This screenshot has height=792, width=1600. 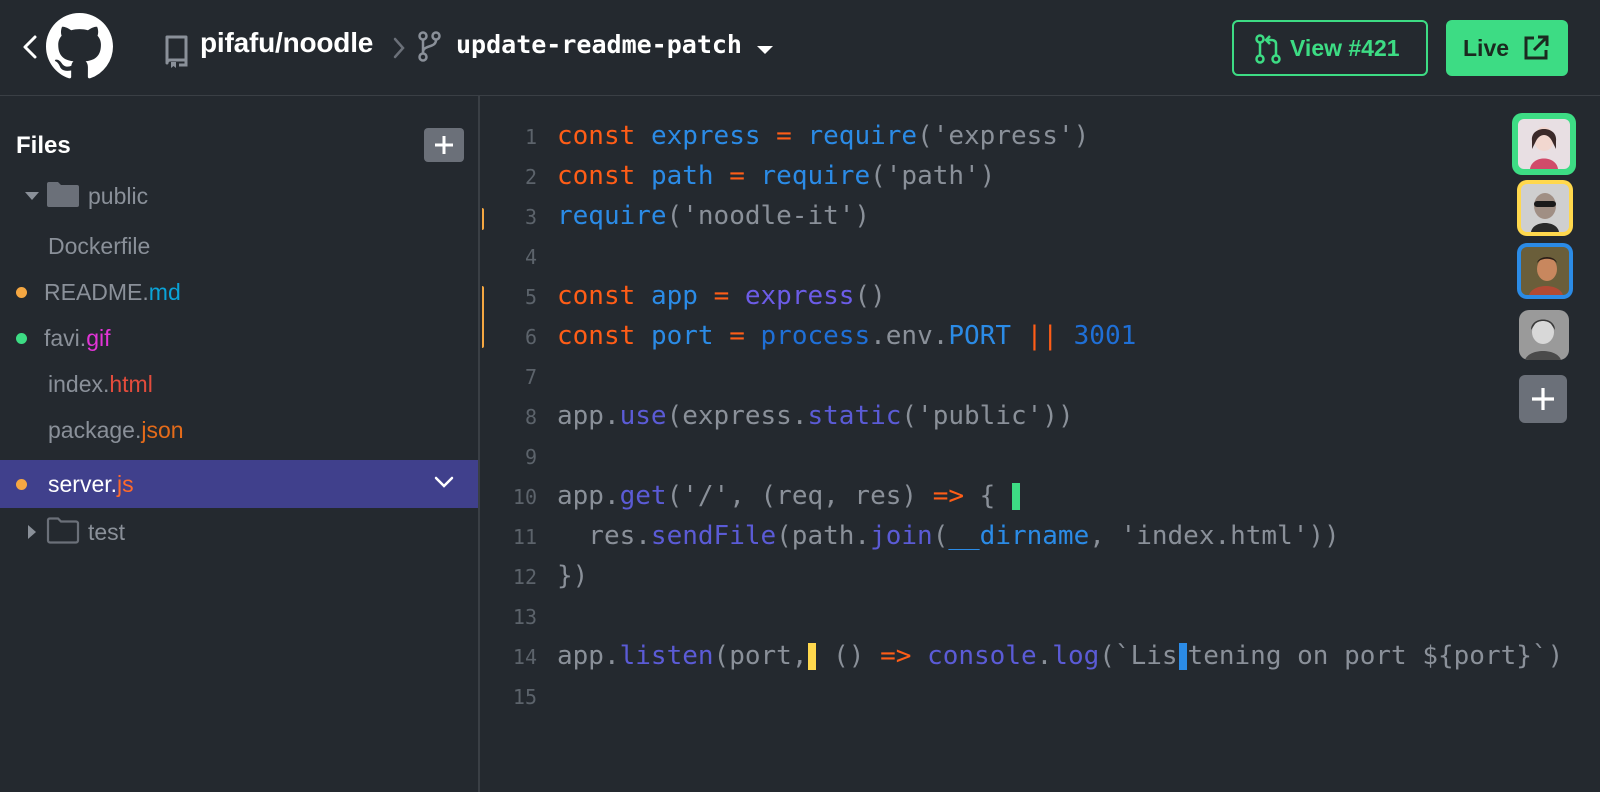 I want to click on folder-name: public, so click(x=118, y=196).